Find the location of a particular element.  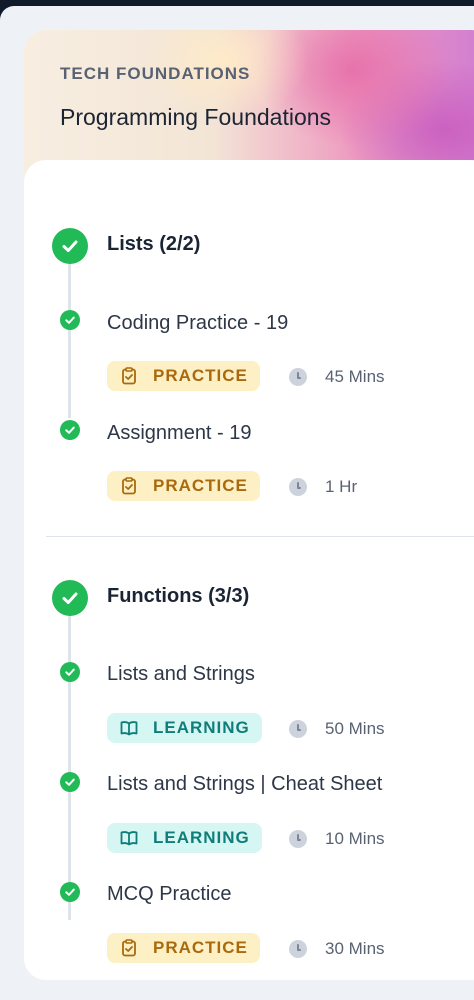

duration: 45 Mins is located at coordinates (337, 377).